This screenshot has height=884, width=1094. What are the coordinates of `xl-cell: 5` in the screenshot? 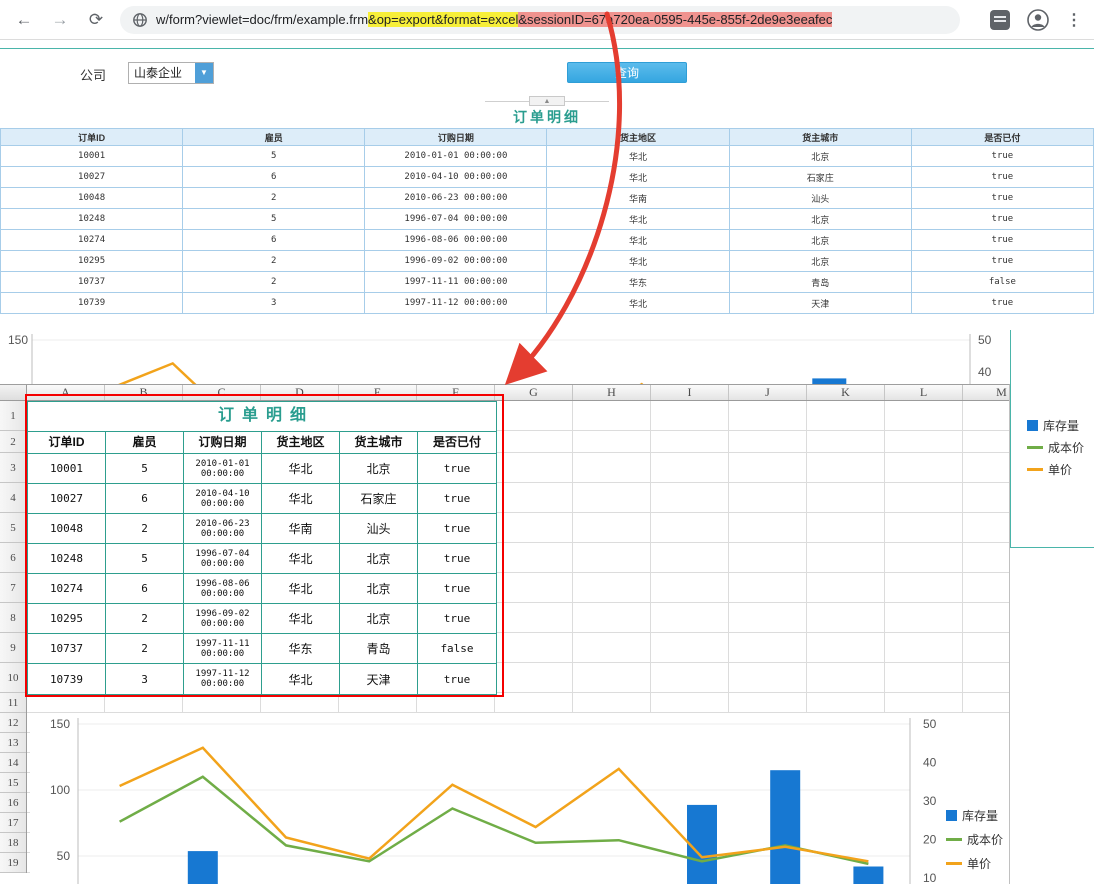 It's located at (145, 468).